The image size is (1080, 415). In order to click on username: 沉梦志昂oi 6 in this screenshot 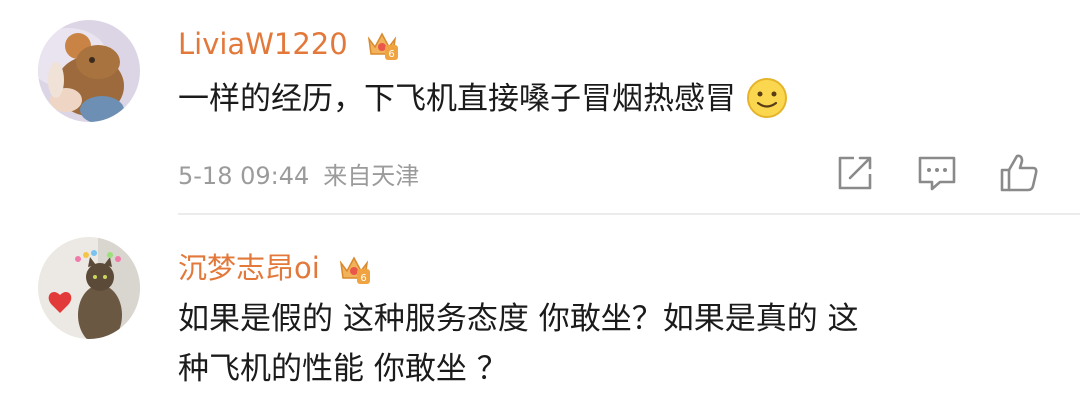, I will do `click(274, 267)`.